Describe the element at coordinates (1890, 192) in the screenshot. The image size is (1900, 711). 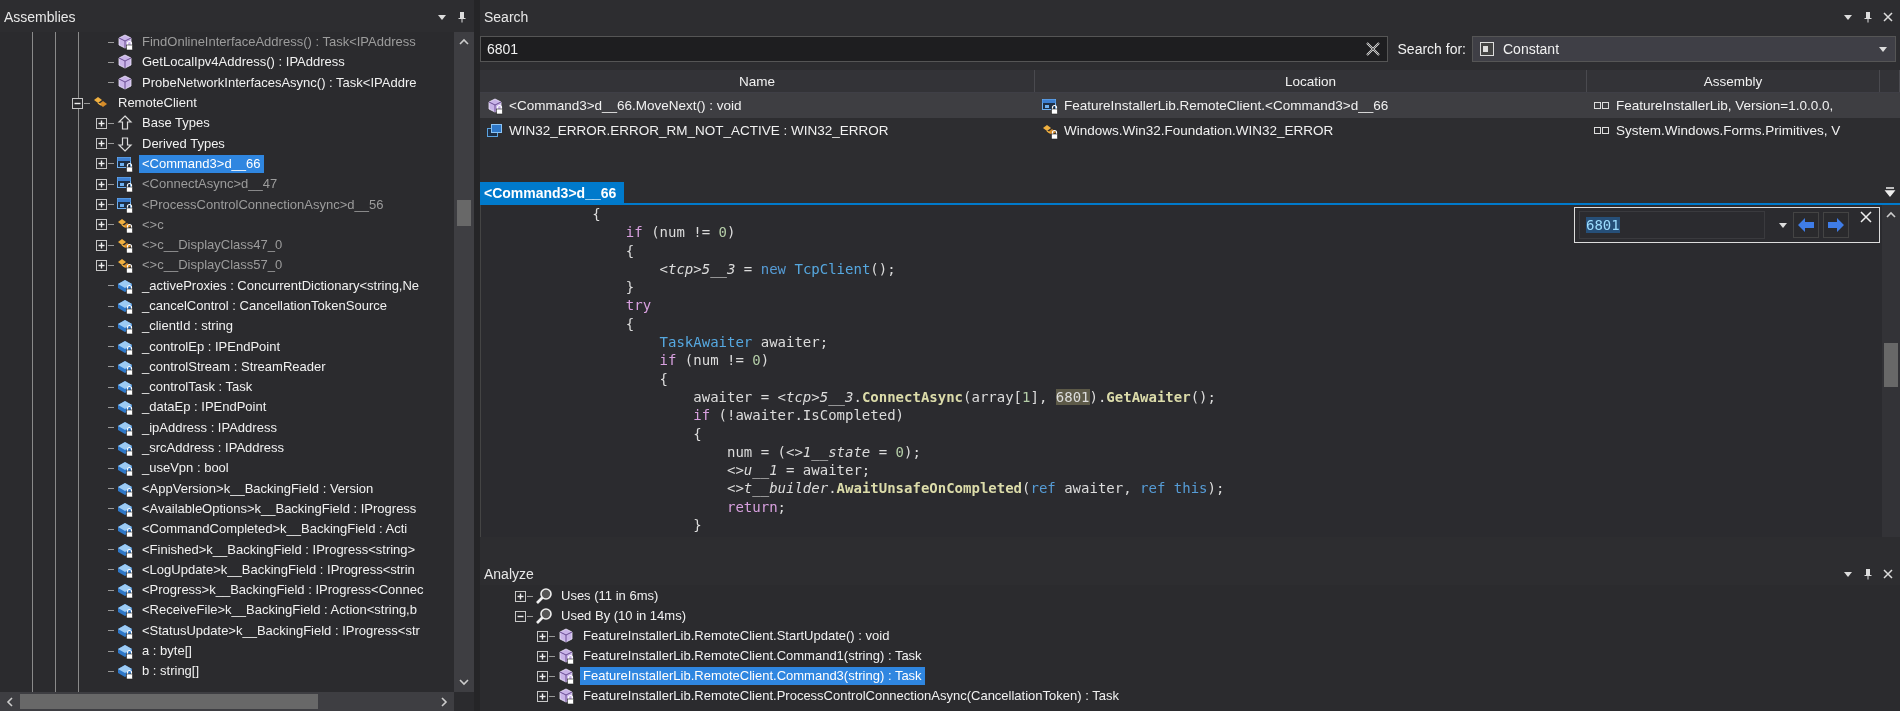
I see `tab-menu-icon` at that location.